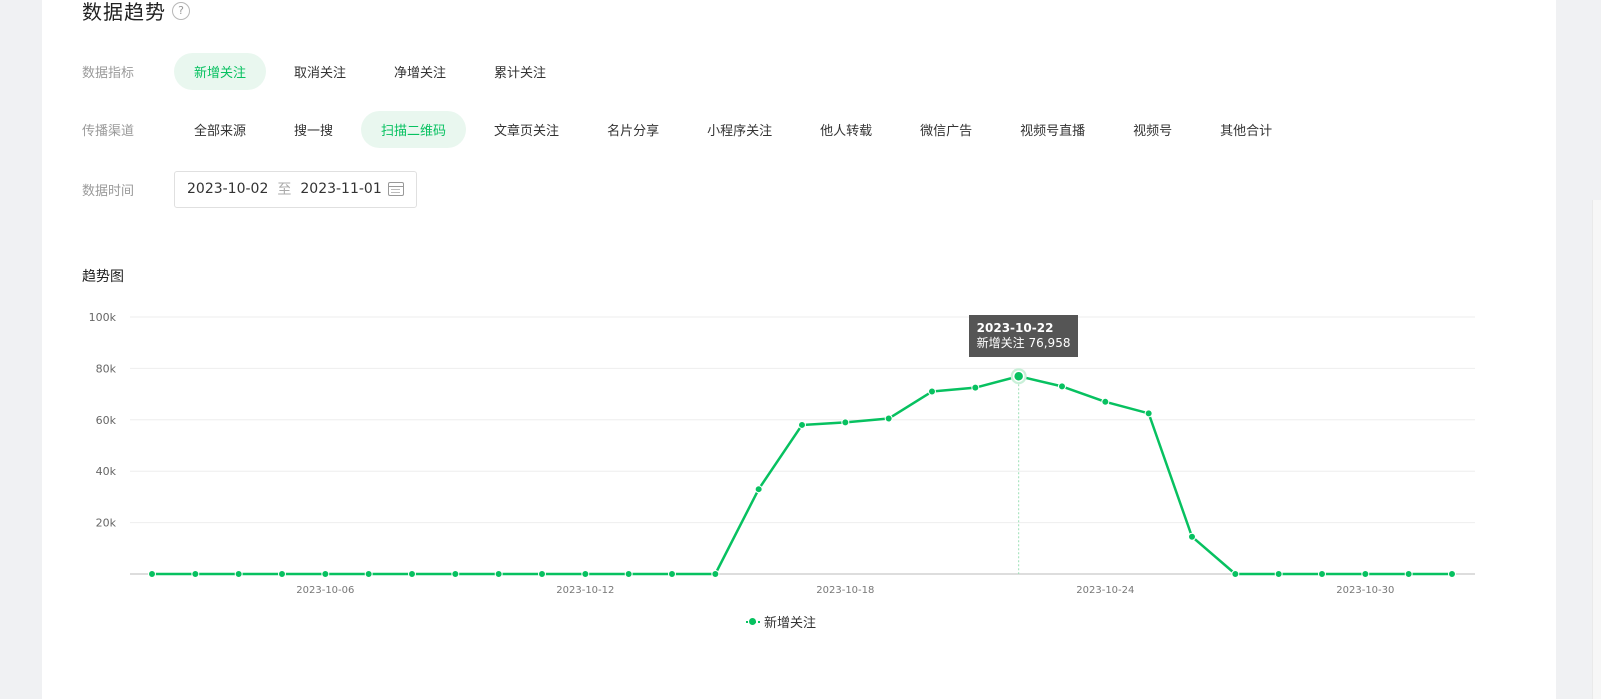 This screenshot has width=1601, height=699. Describe the element at coordinates (1018, 376) in the screenshot. I see `data-point-highlight` at that location.